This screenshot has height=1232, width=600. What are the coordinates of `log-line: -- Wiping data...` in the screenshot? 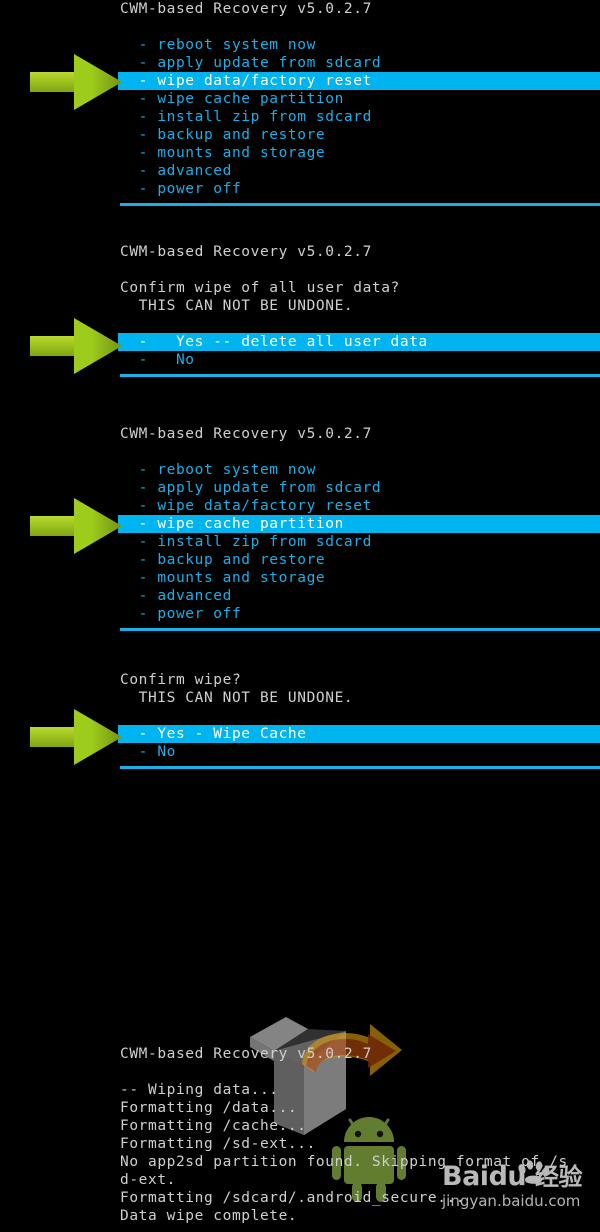 It's located at (199, 1090).